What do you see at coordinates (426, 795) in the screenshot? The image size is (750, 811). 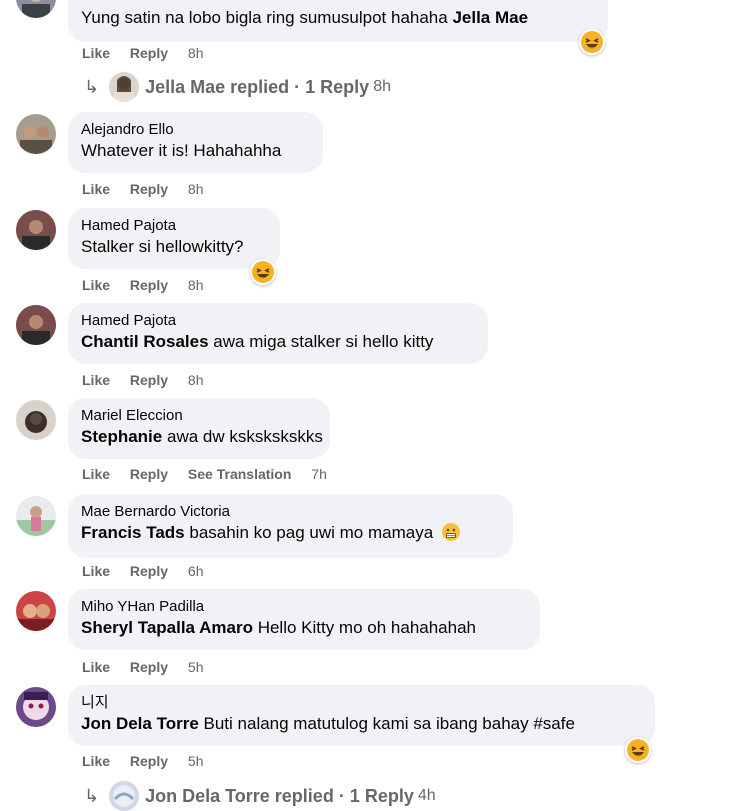 I see `timestamp: 4h` at bounding box center [426, 795].